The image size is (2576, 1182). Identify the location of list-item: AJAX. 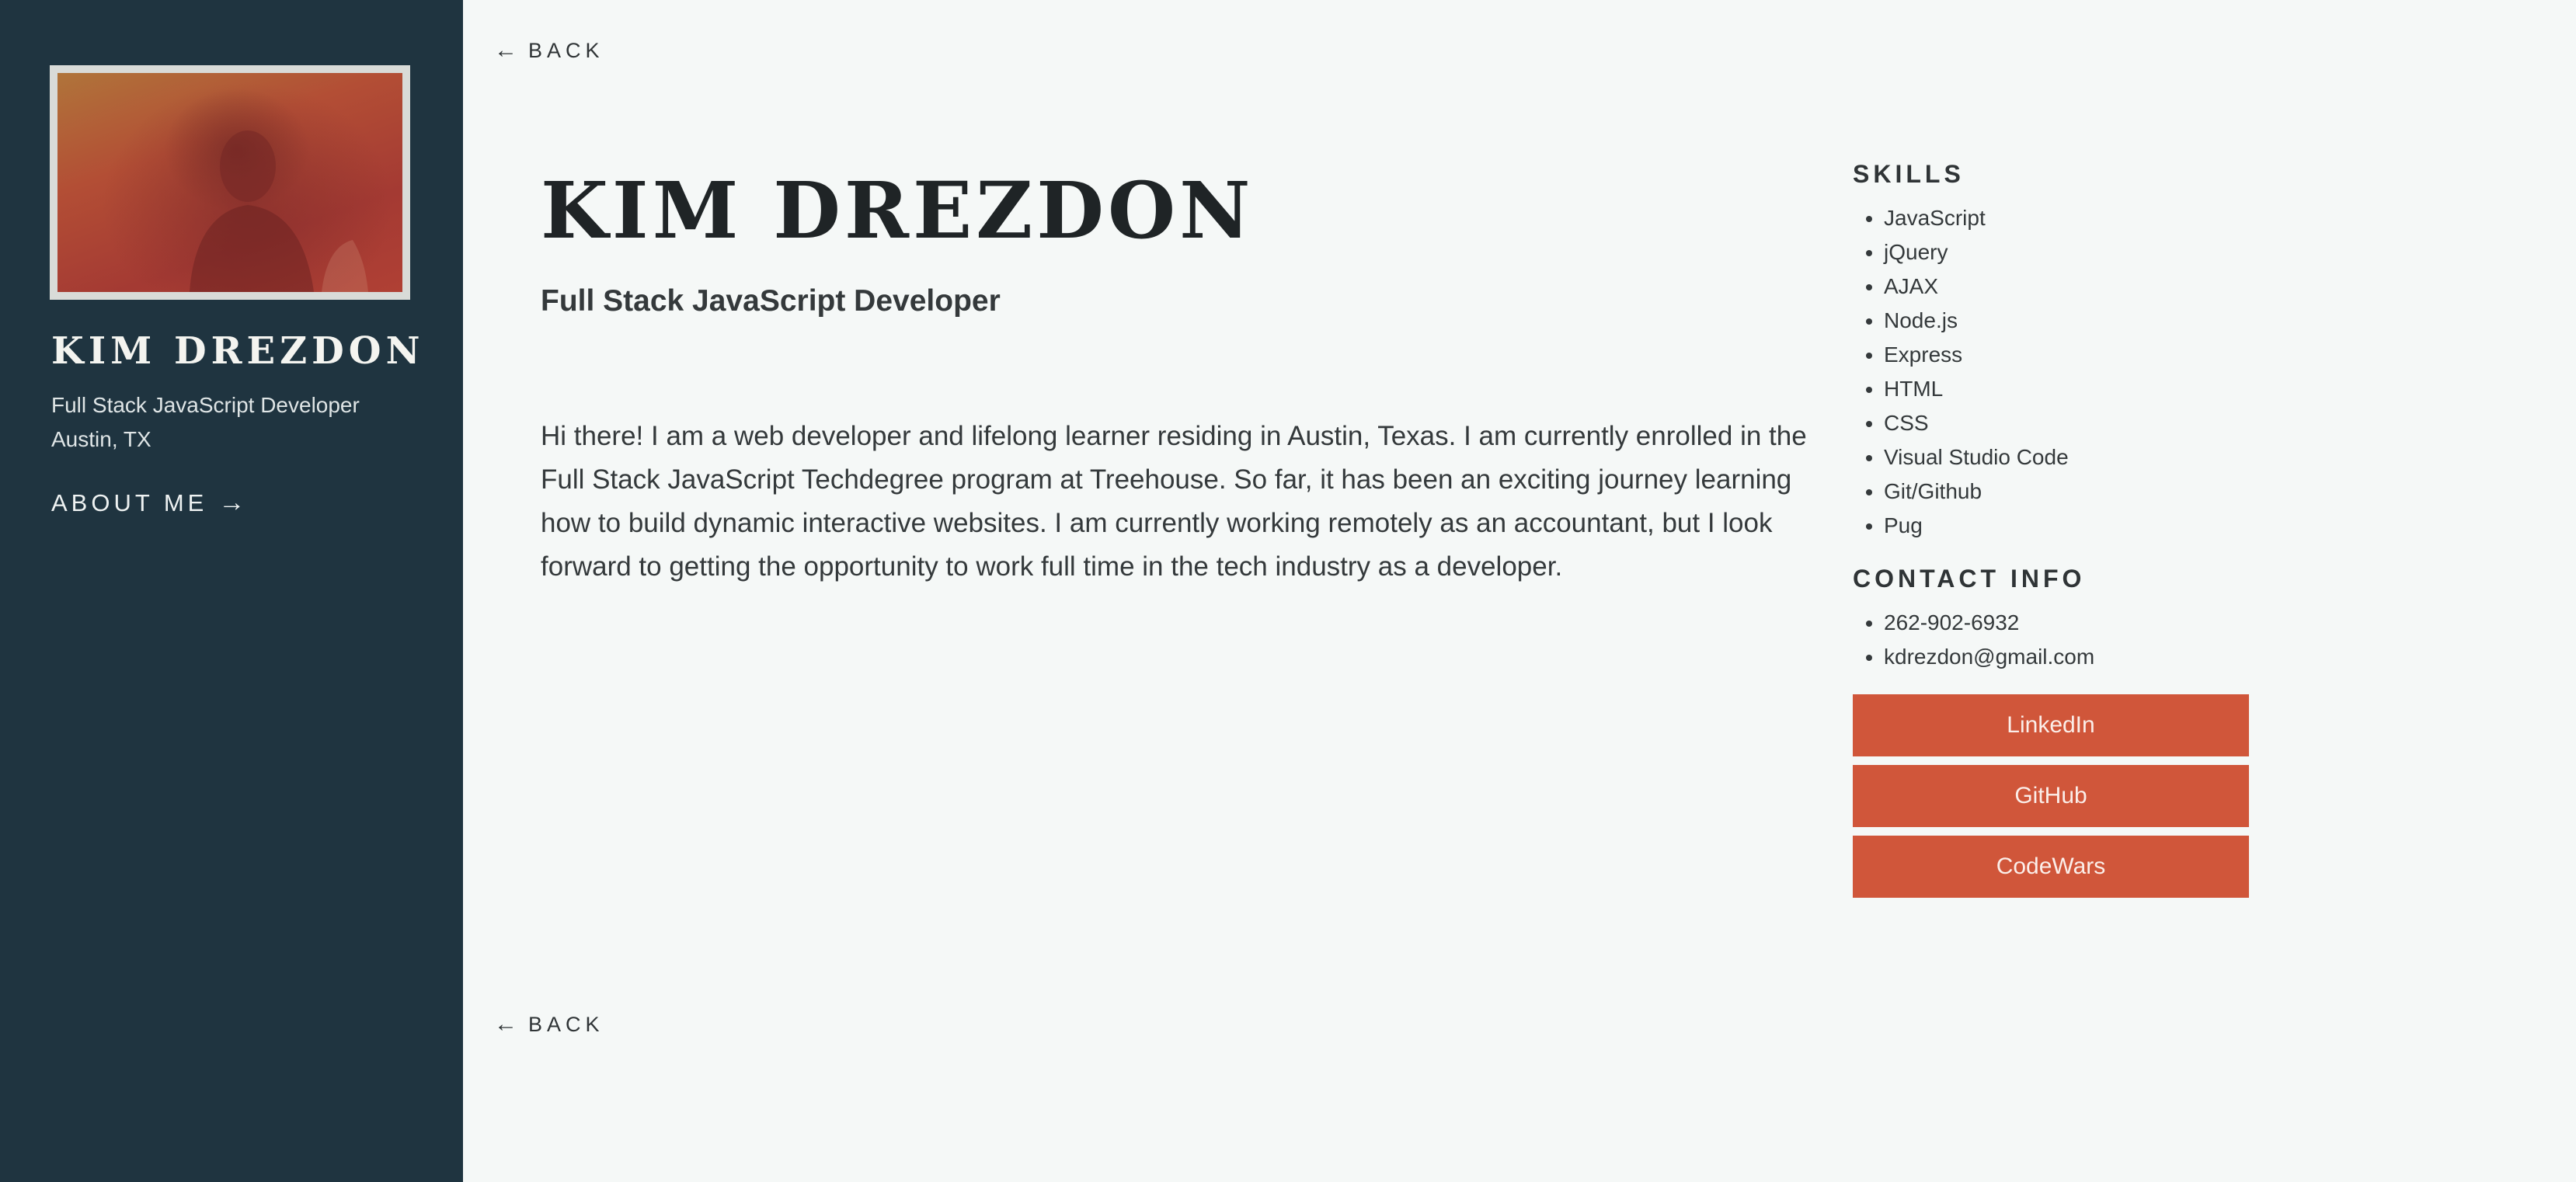
(2066, 286).